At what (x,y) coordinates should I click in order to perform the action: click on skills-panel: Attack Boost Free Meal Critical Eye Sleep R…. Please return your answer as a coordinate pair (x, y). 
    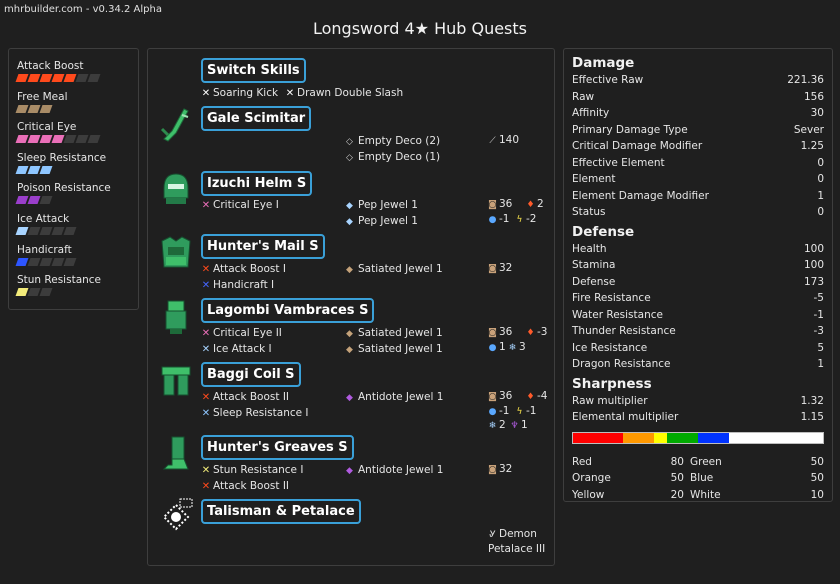
    Looking at the image, I should click on (73, 179).